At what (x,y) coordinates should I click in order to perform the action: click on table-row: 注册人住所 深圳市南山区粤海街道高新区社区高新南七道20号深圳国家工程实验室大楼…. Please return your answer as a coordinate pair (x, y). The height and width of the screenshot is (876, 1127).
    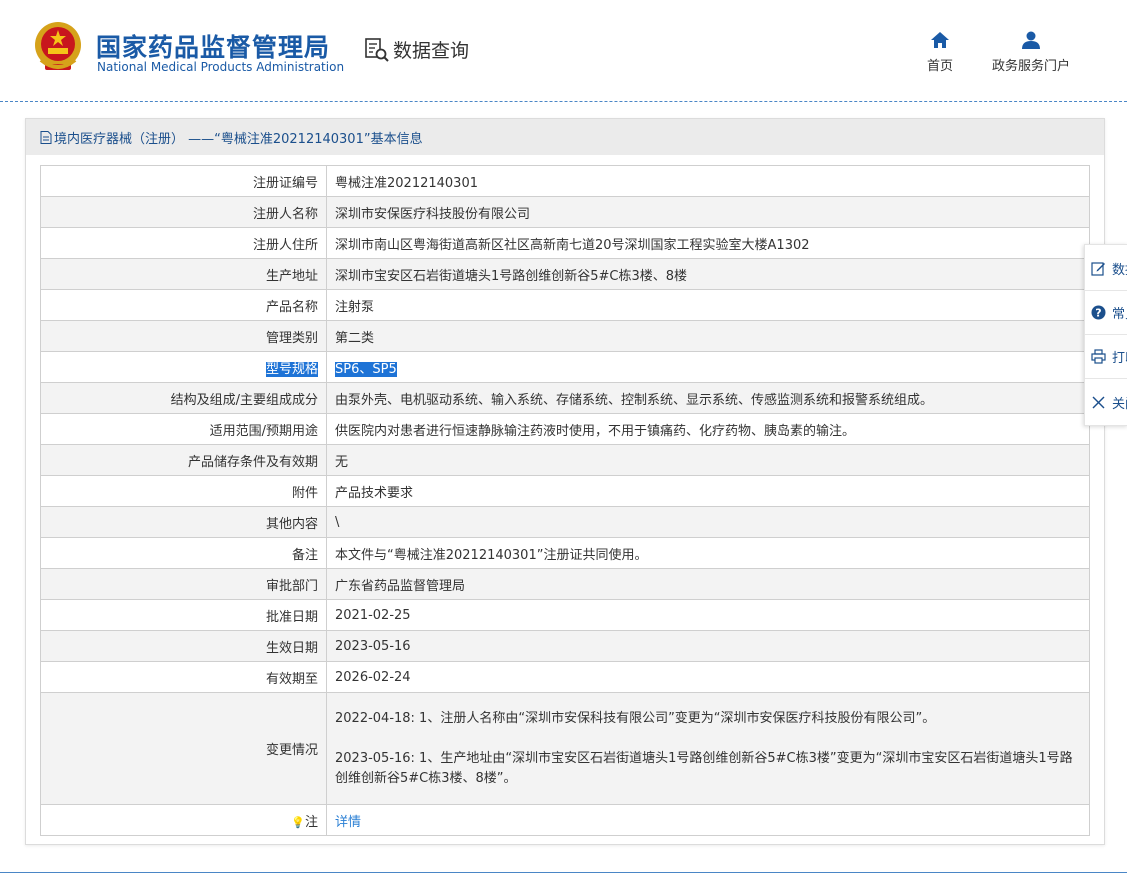
    Looking at the image, I should click on (565, 243).